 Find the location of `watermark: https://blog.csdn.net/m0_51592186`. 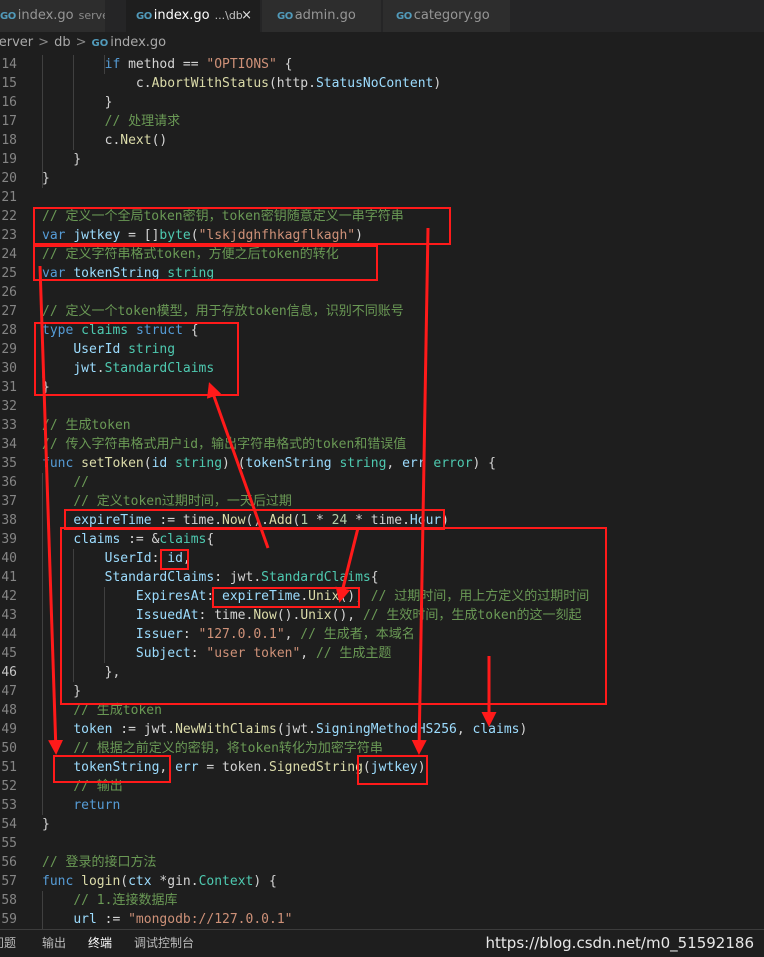

watermark: https://blog.csdn.net/m0_51592186 is located at coordinates (619, 943).